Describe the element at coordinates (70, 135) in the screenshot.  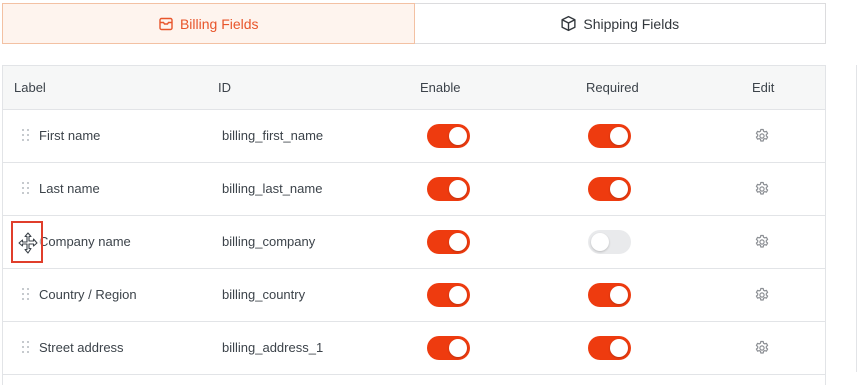
I see `field-label: First name` at that location.